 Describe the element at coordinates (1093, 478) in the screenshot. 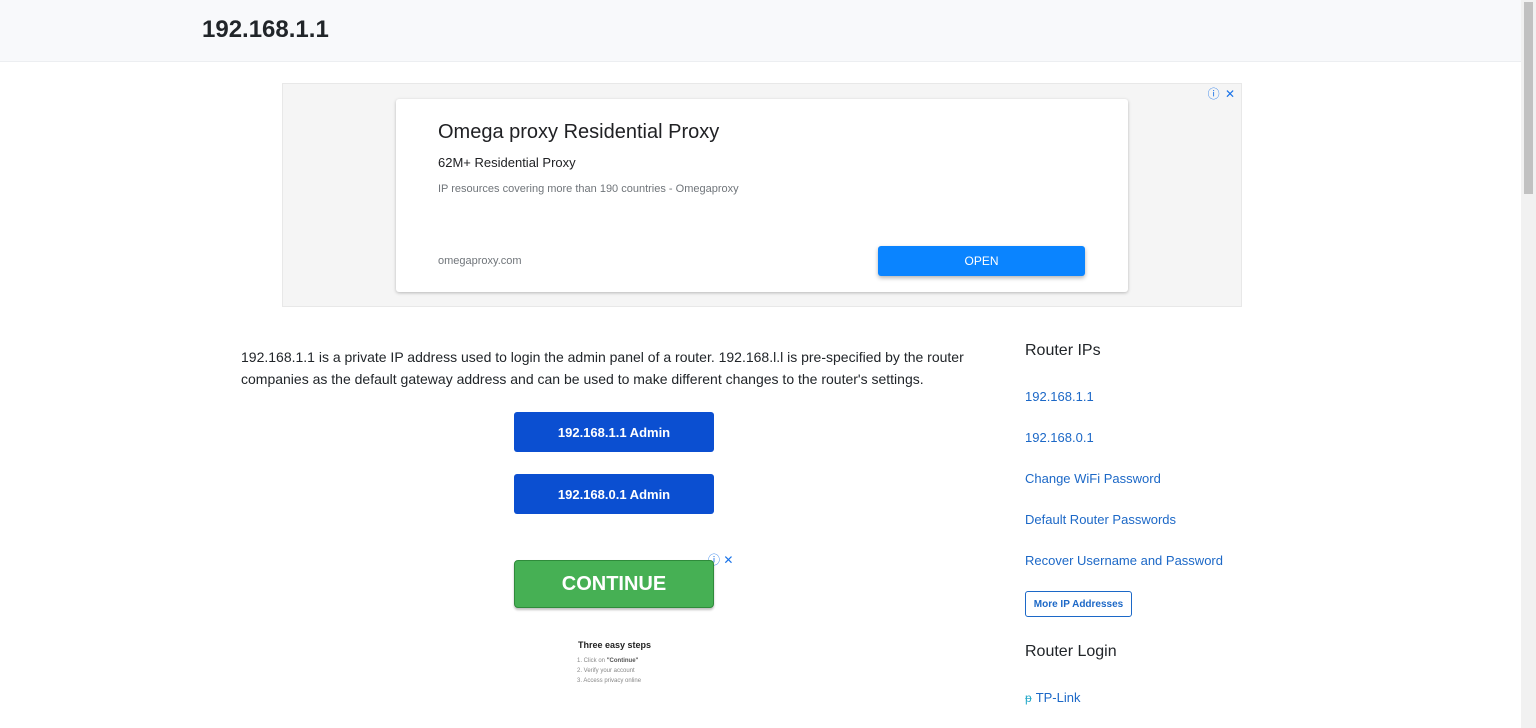

I see `sidebar-link-change-wifi-password: Change WiFi Password` at that location.